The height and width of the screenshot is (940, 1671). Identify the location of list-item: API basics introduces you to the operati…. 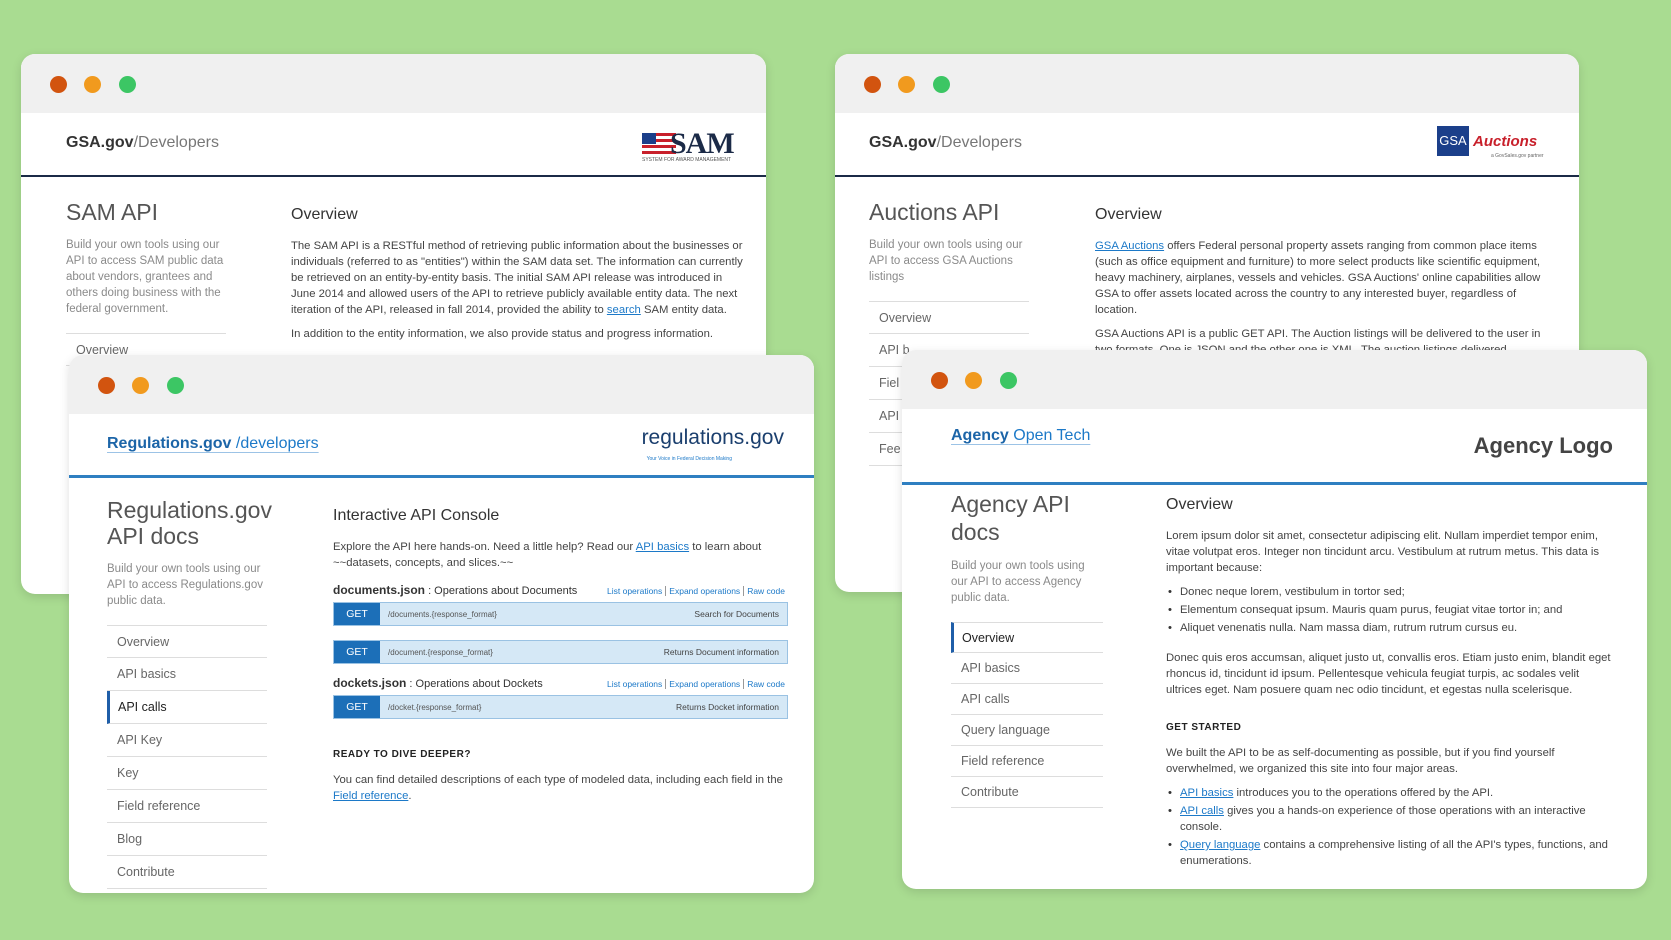
(1388, 793).